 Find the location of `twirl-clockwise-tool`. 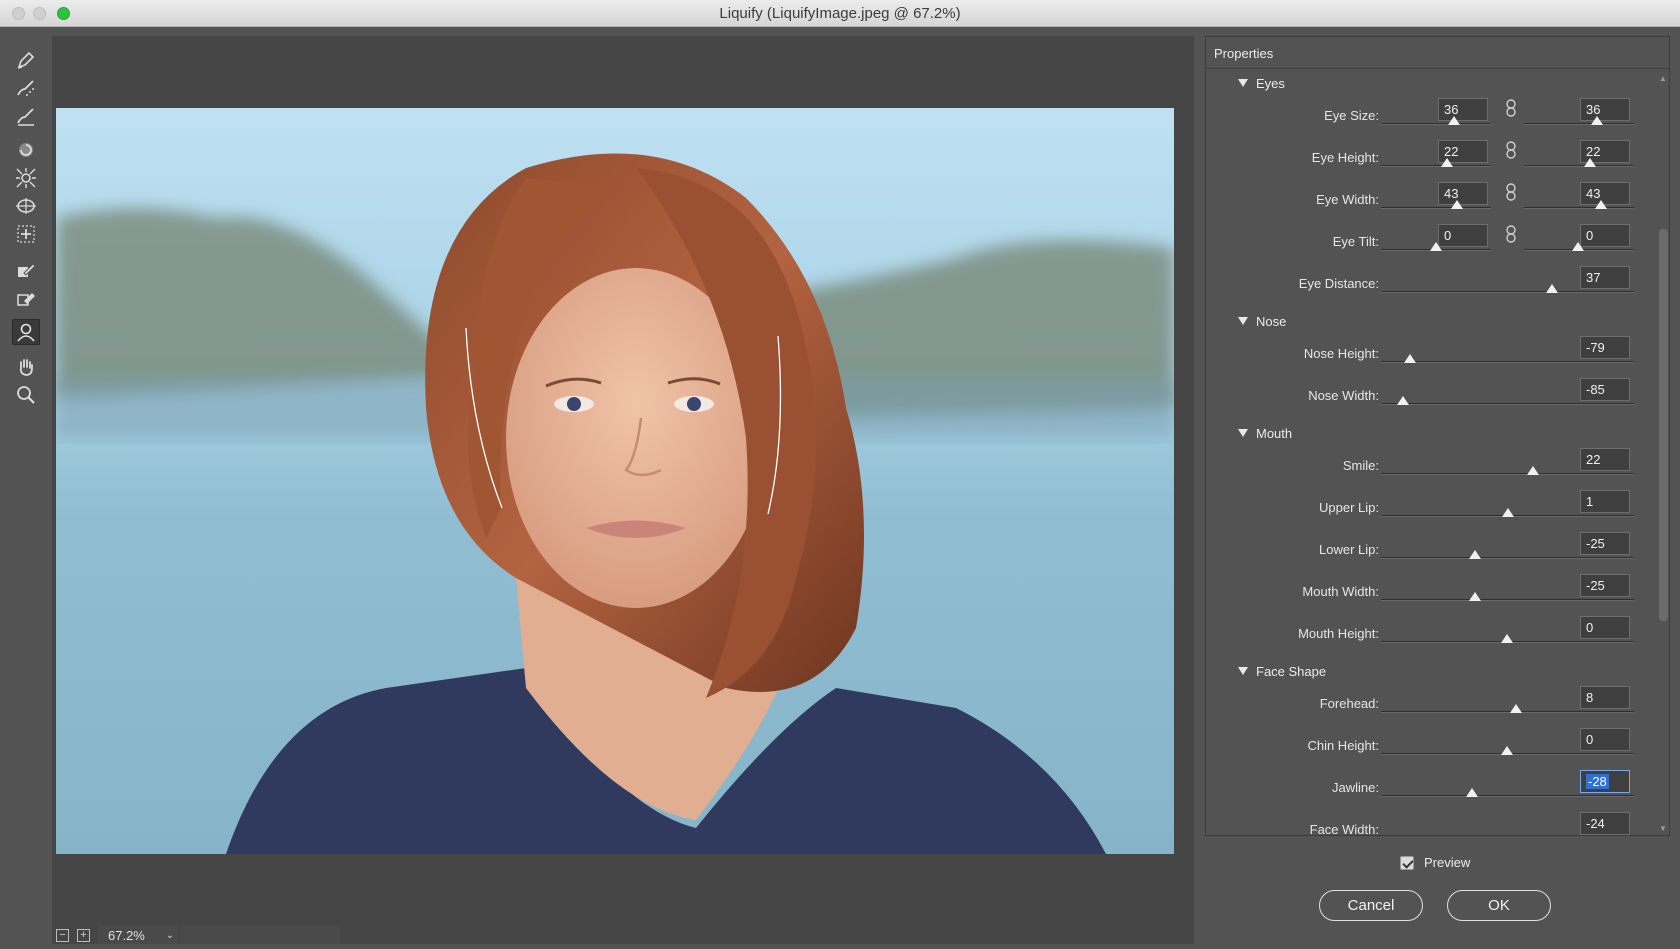

twirl-clockwise-tool is located at coordinates (26, 150).